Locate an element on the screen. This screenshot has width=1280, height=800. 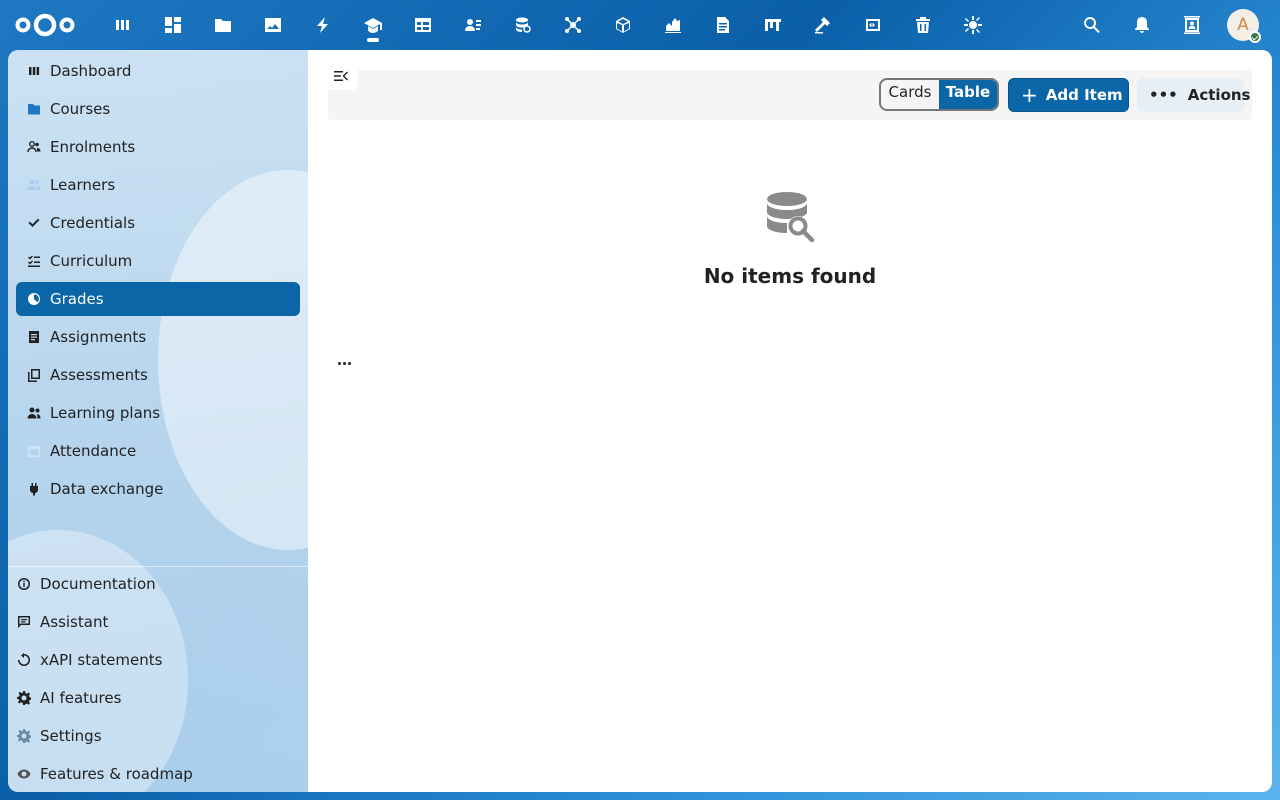
graduation-cap-icon is located at coordinates (373, 25).